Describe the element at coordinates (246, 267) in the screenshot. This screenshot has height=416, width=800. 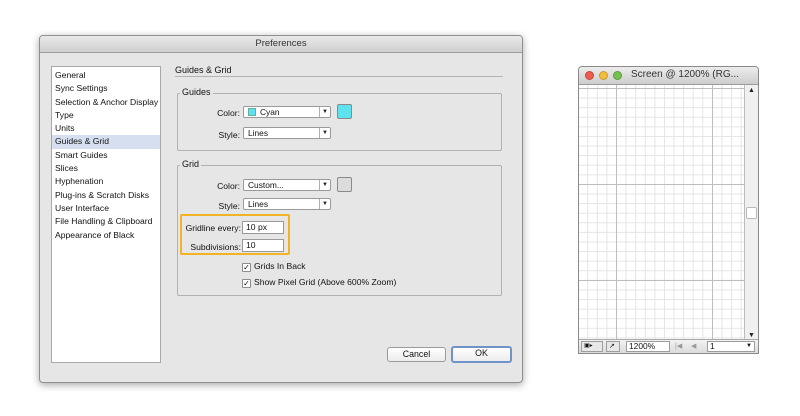
I see `grids-in-back-checkbox: ✓` at that location.